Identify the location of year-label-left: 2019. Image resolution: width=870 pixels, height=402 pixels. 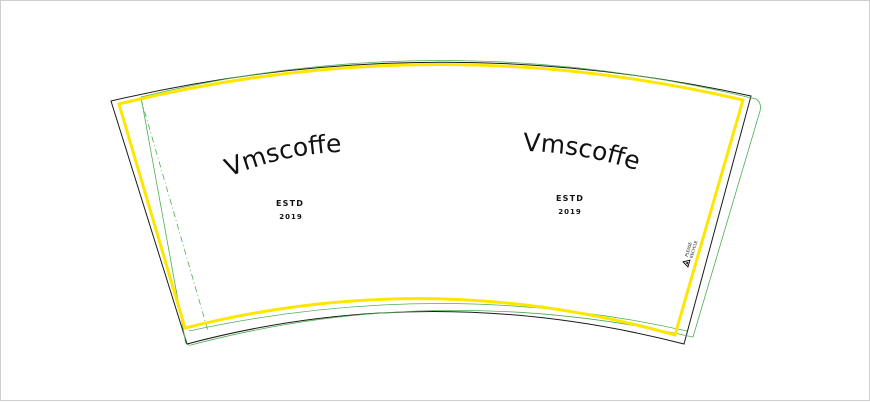
(290, 217).